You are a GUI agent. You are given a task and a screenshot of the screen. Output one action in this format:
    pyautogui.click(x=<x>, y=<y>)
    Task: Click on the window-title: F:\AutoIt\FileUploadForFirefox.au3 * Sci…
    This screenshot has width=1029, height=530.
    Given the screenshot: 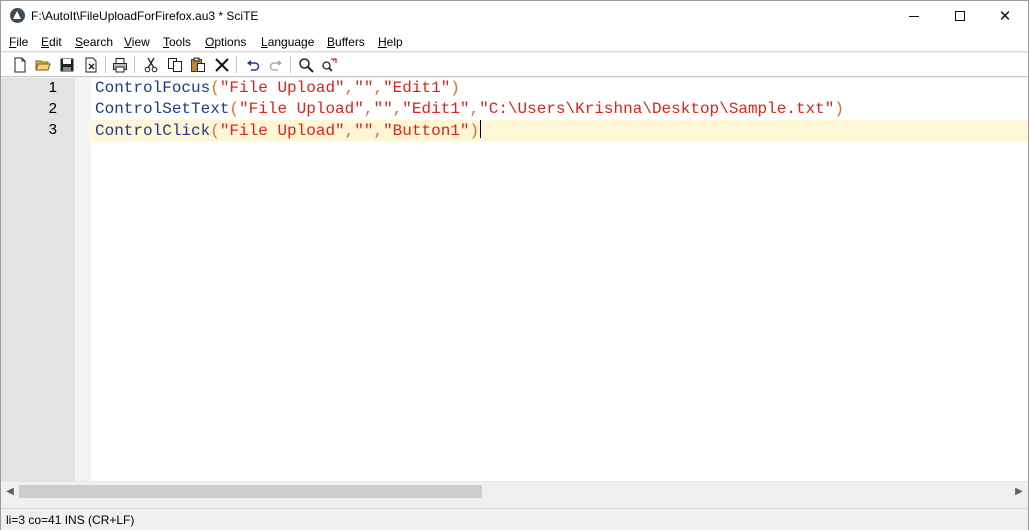 What is the action you would take?
    pyautogui.click(x=145, y=16)
    